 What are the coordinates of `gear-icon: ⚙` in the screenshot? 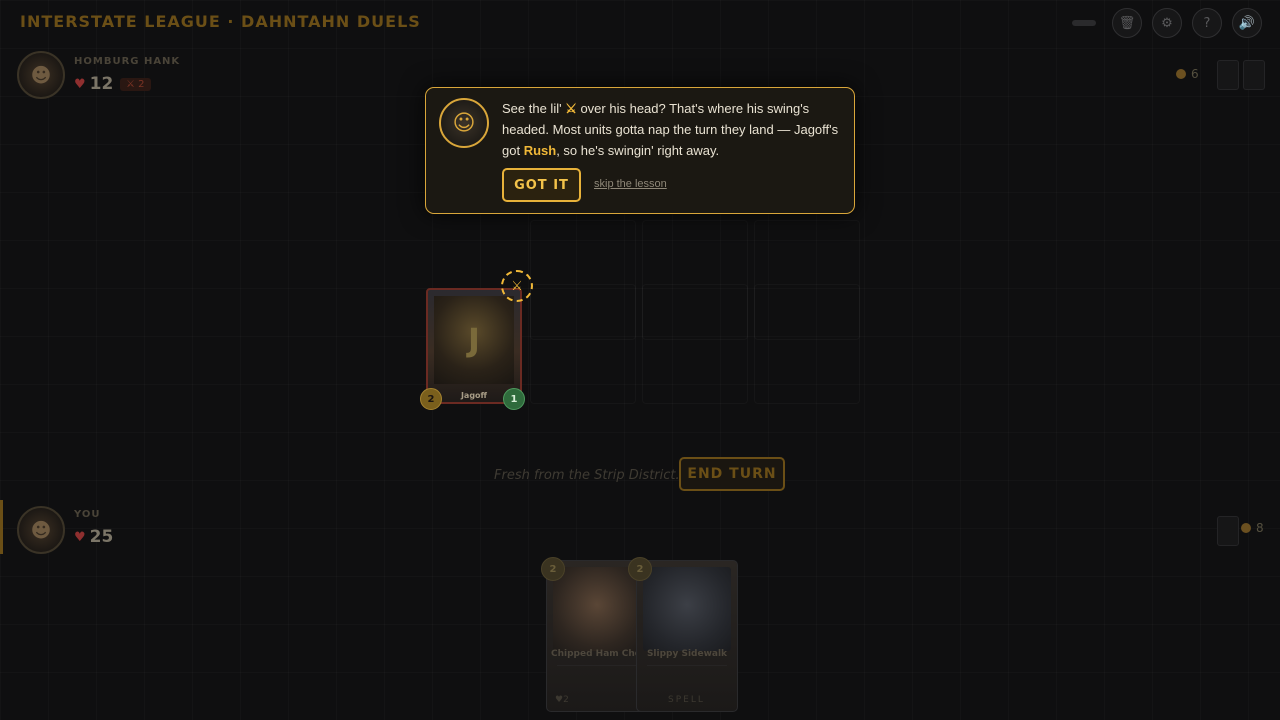 It's located at (1167, 23).